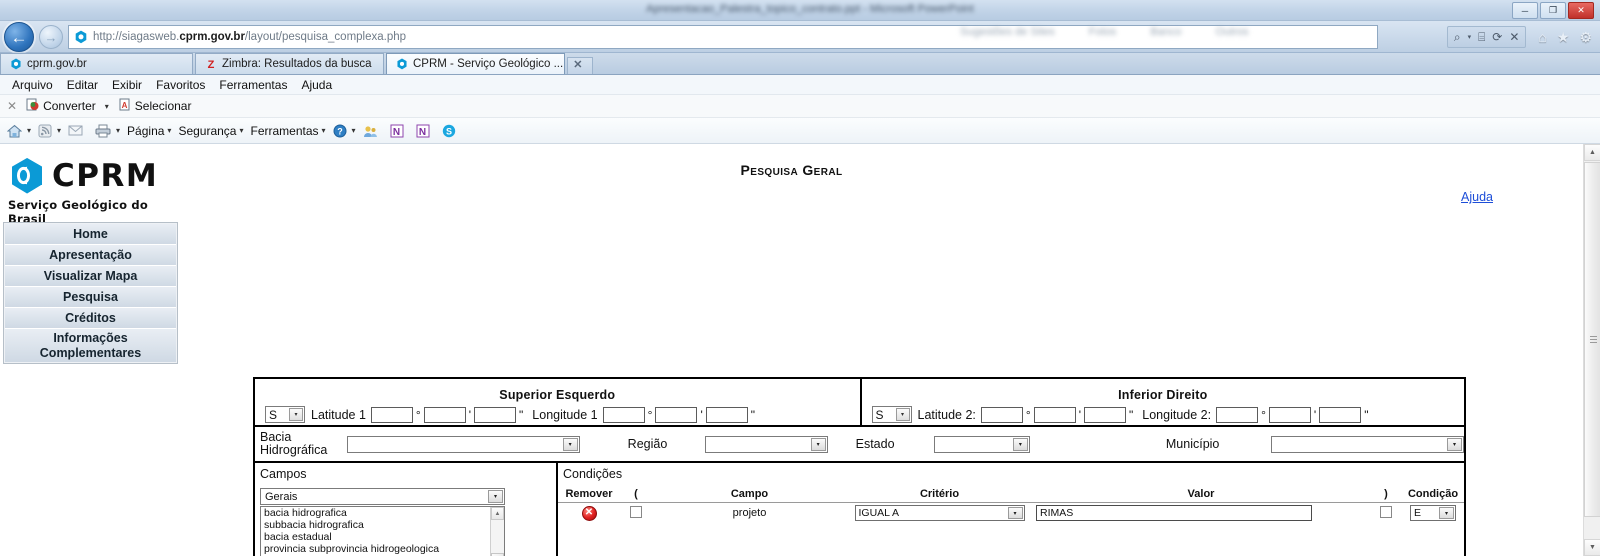  What do you see at coordinates (1563, 37) in the screenshot?
I see `favorites-icon: ★` at bounding box center [1563, 37].